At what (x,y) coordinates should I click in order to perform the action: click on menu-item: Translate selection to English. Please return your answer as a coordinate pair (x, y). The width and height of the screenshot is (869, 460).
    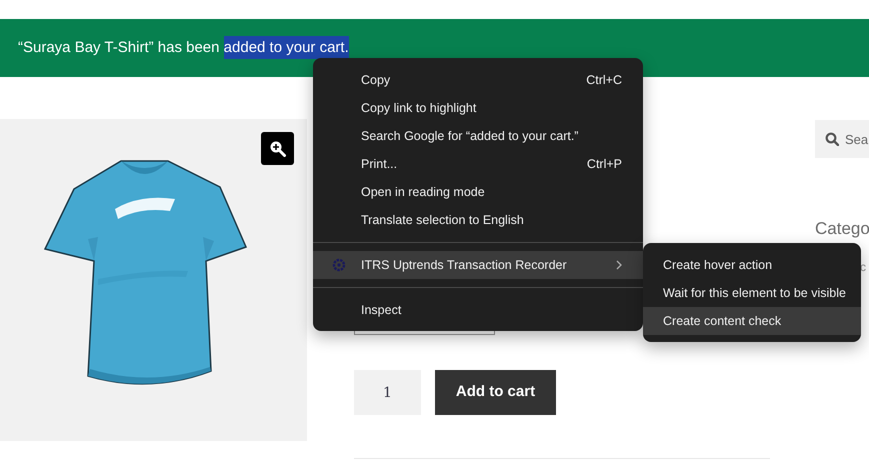
    Looking at the image, I should click on (478, 220).